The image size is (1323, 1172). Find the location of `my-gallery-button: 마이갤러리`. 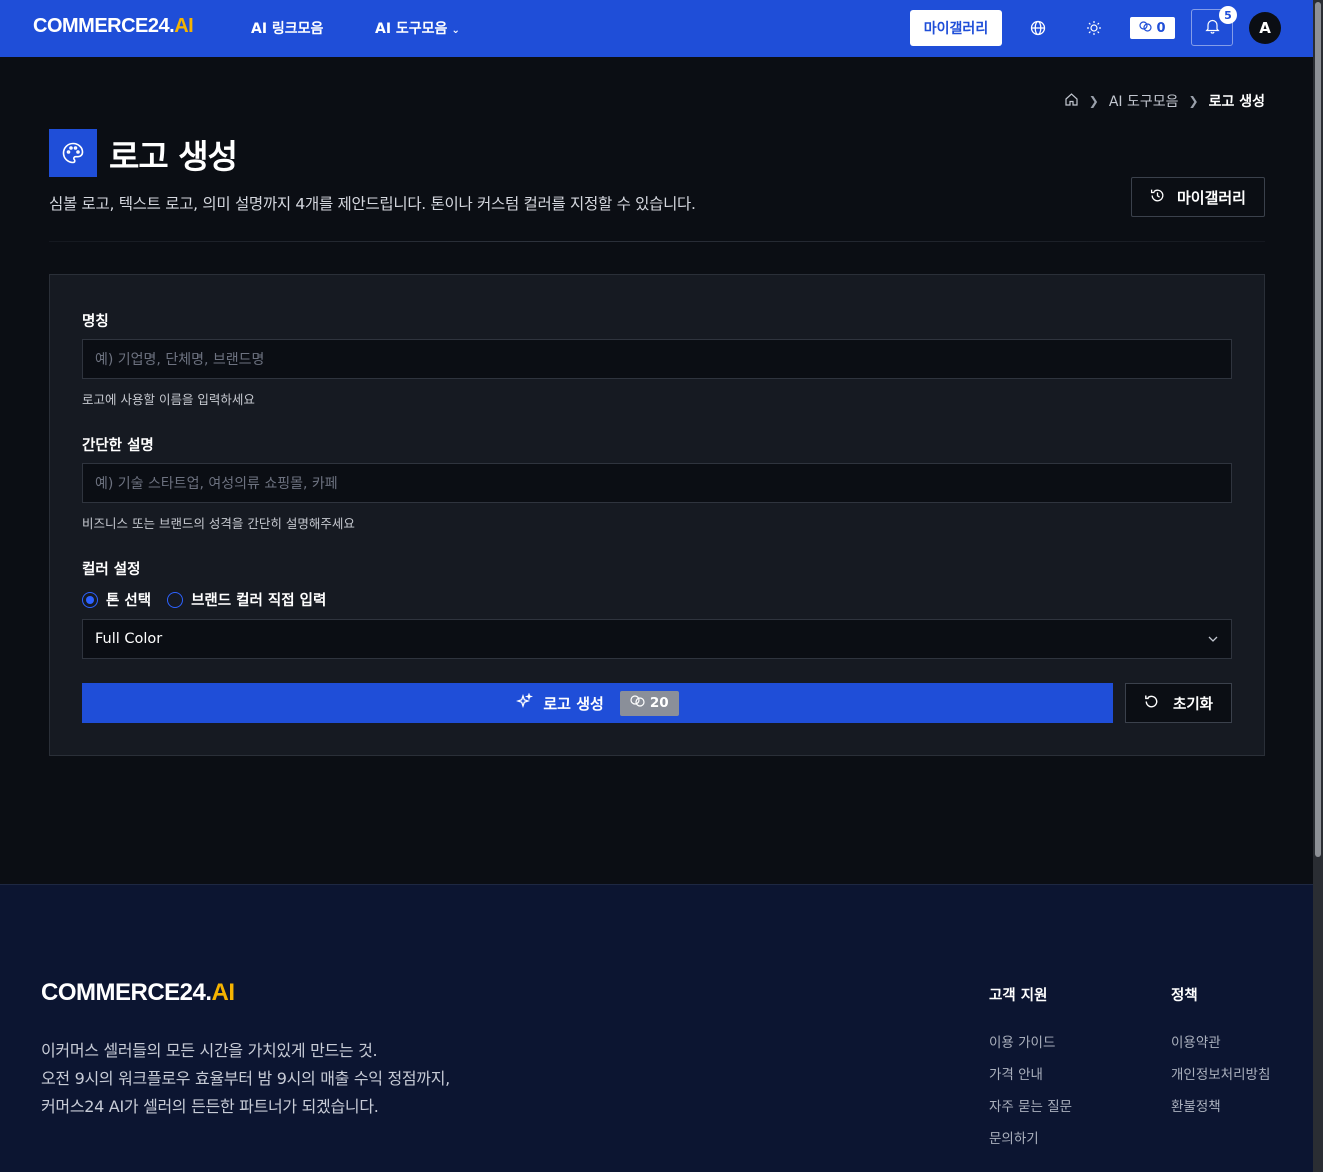

my-gallery-button: 마이갤러리 is located at coordinates (1198, 197).